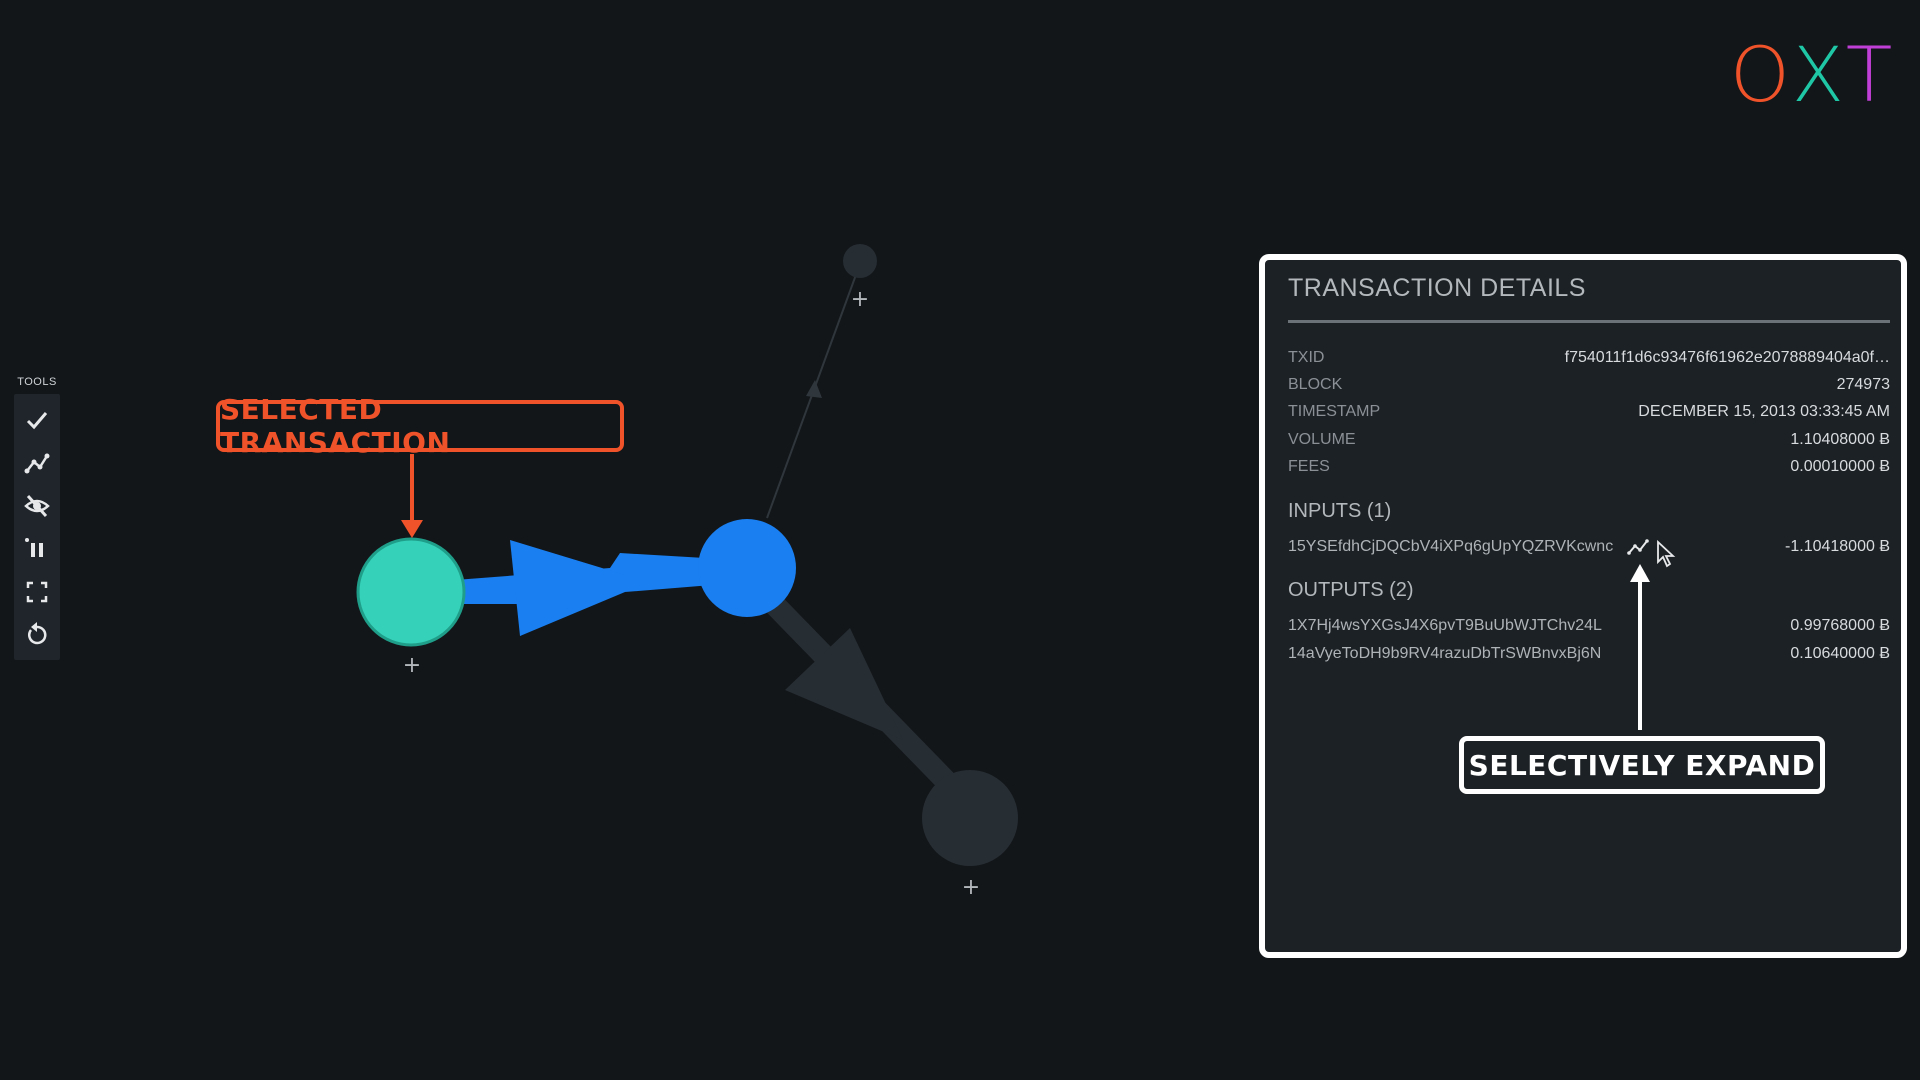 The width and height of the screenshot is (1920, 1080). I want to click on selected-transaction-callout: SELECTED TRANSACTION, so click(420, 426).